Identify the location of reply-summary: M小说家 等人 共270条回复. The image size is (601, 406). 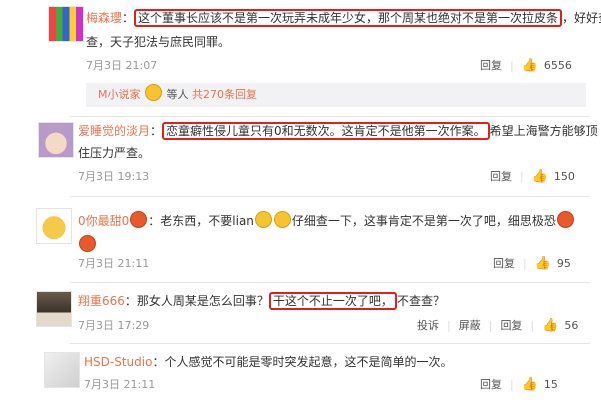
(336, 95).